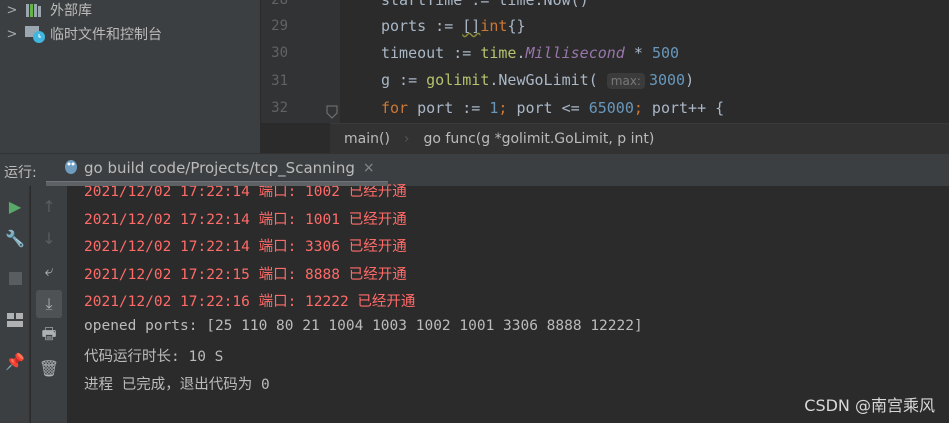 The image size is (949, 423). I want to click on run-tab-label: go build code/Projects/tcp_Scanning, so click(219, 168).